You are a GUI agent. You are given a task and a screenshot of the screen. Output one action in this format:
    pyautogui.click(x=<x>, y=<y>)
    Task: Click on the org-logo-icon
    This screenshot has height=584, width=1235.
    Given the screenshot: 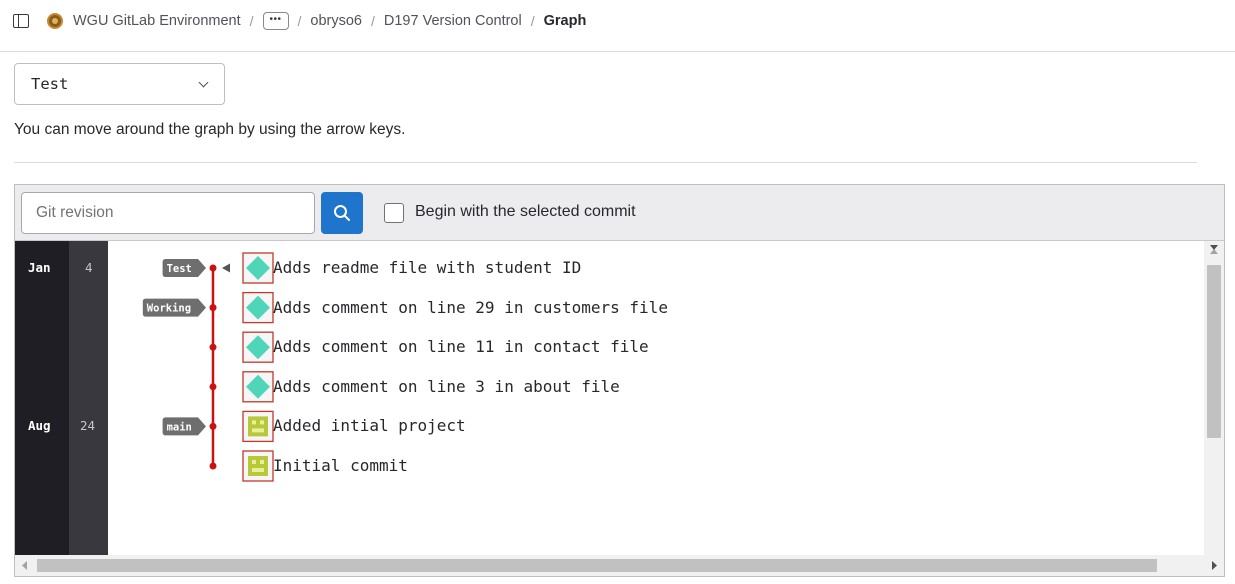 What is the action you would take?
    pyautogui.click(x=55, y=21)
    